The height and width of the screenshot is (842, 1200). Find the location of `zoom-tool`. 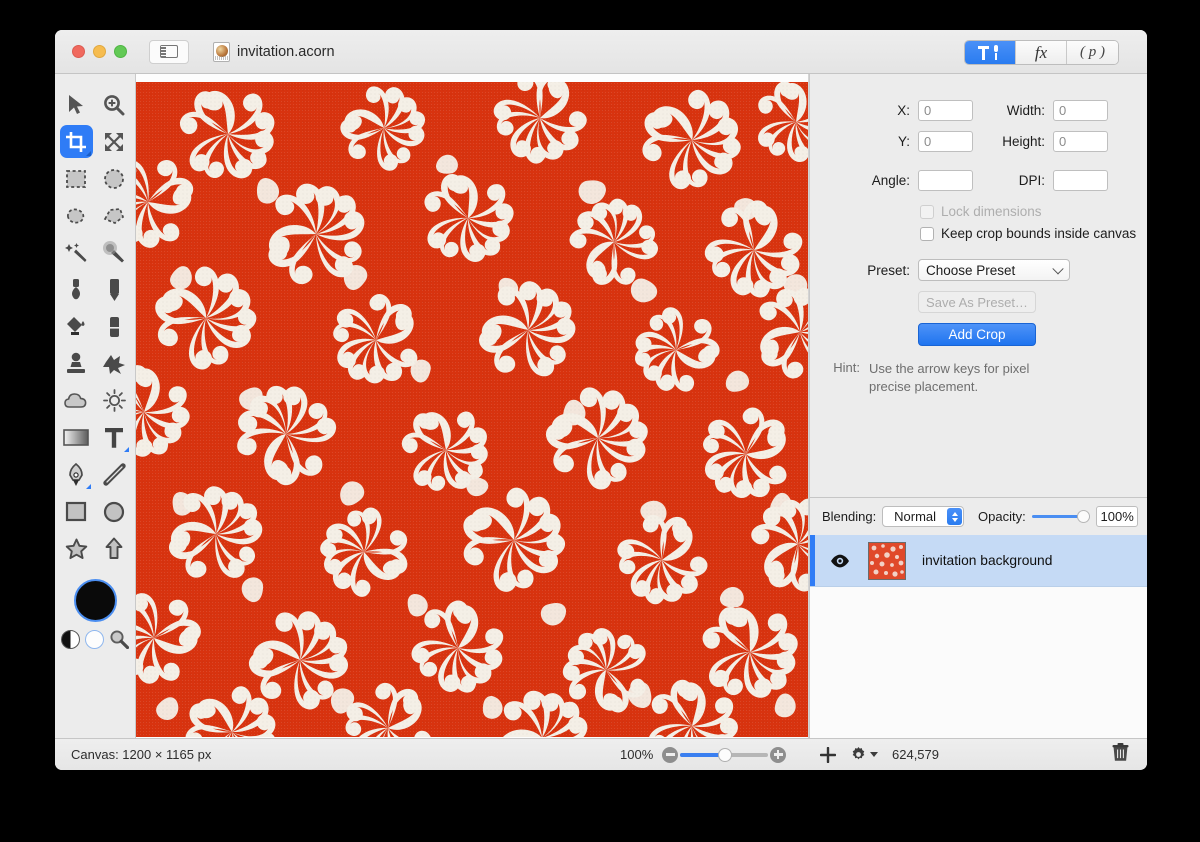

zoom-tool is located at coordinates (114, 104).